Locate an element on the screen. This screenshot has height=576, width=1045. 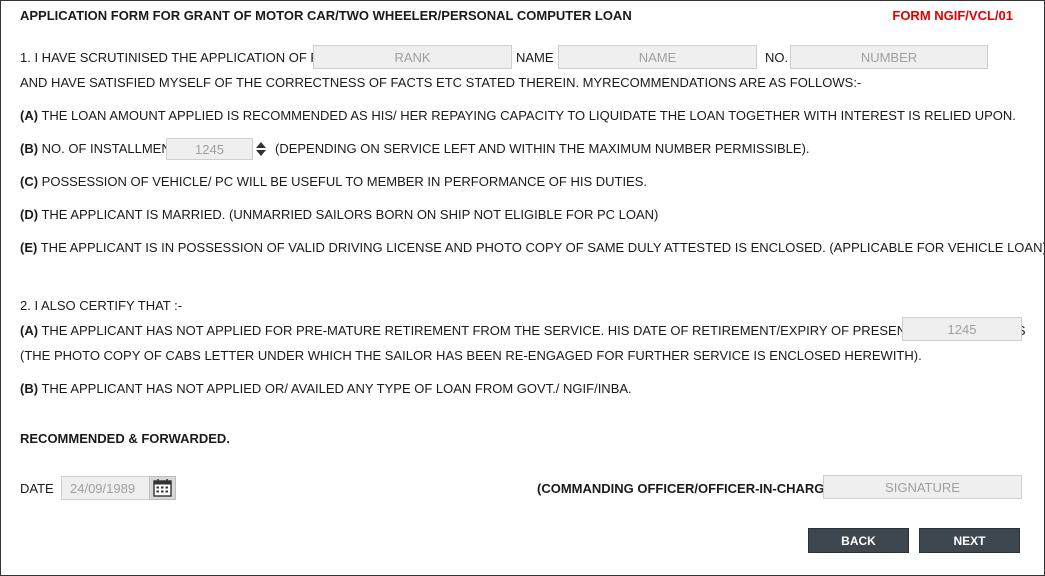
item-c-marker: (C) is located at coordinates (29, 181).